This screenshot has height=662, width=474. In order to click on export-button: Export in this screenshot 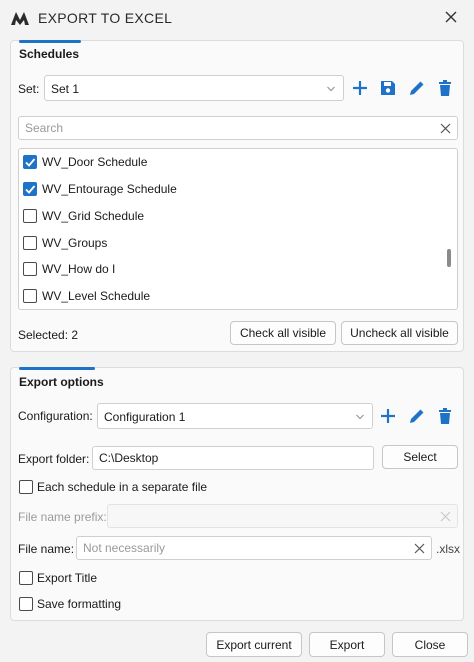, I will do `click(347, 644)`.